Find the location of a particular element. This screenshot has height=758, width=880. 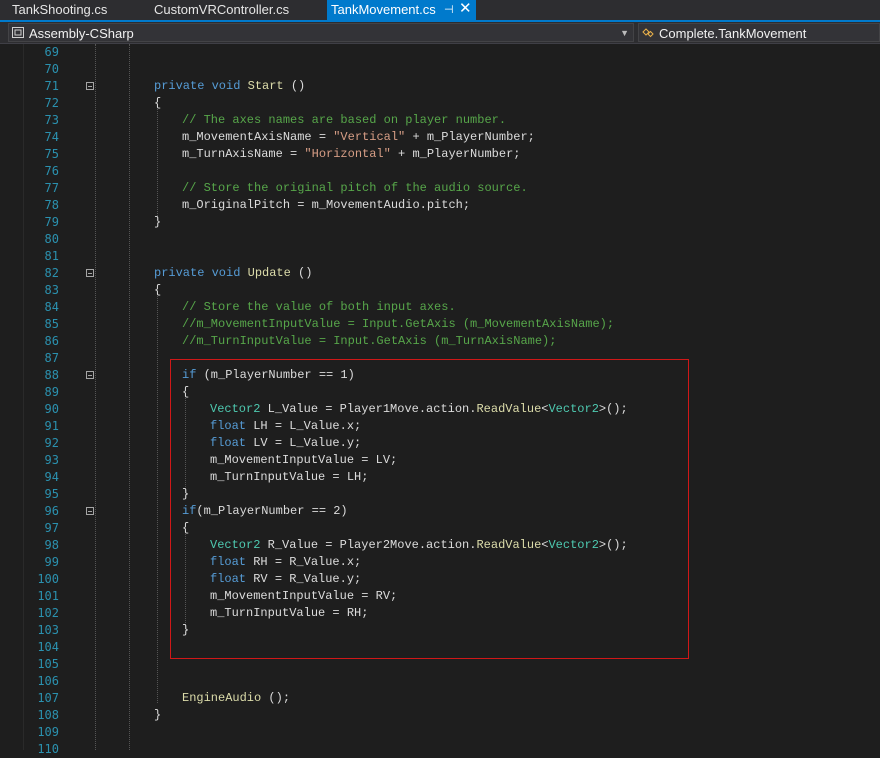

pin-icon: ⊣ is located at coordinates (449, 10).